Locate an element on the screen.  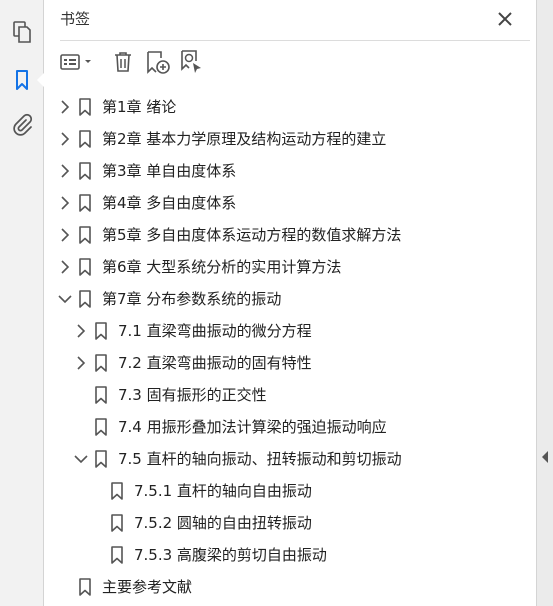
bookmark-row: 7.5.2 圆轴的自由扭转振动 is located at coordinates (290, 523).